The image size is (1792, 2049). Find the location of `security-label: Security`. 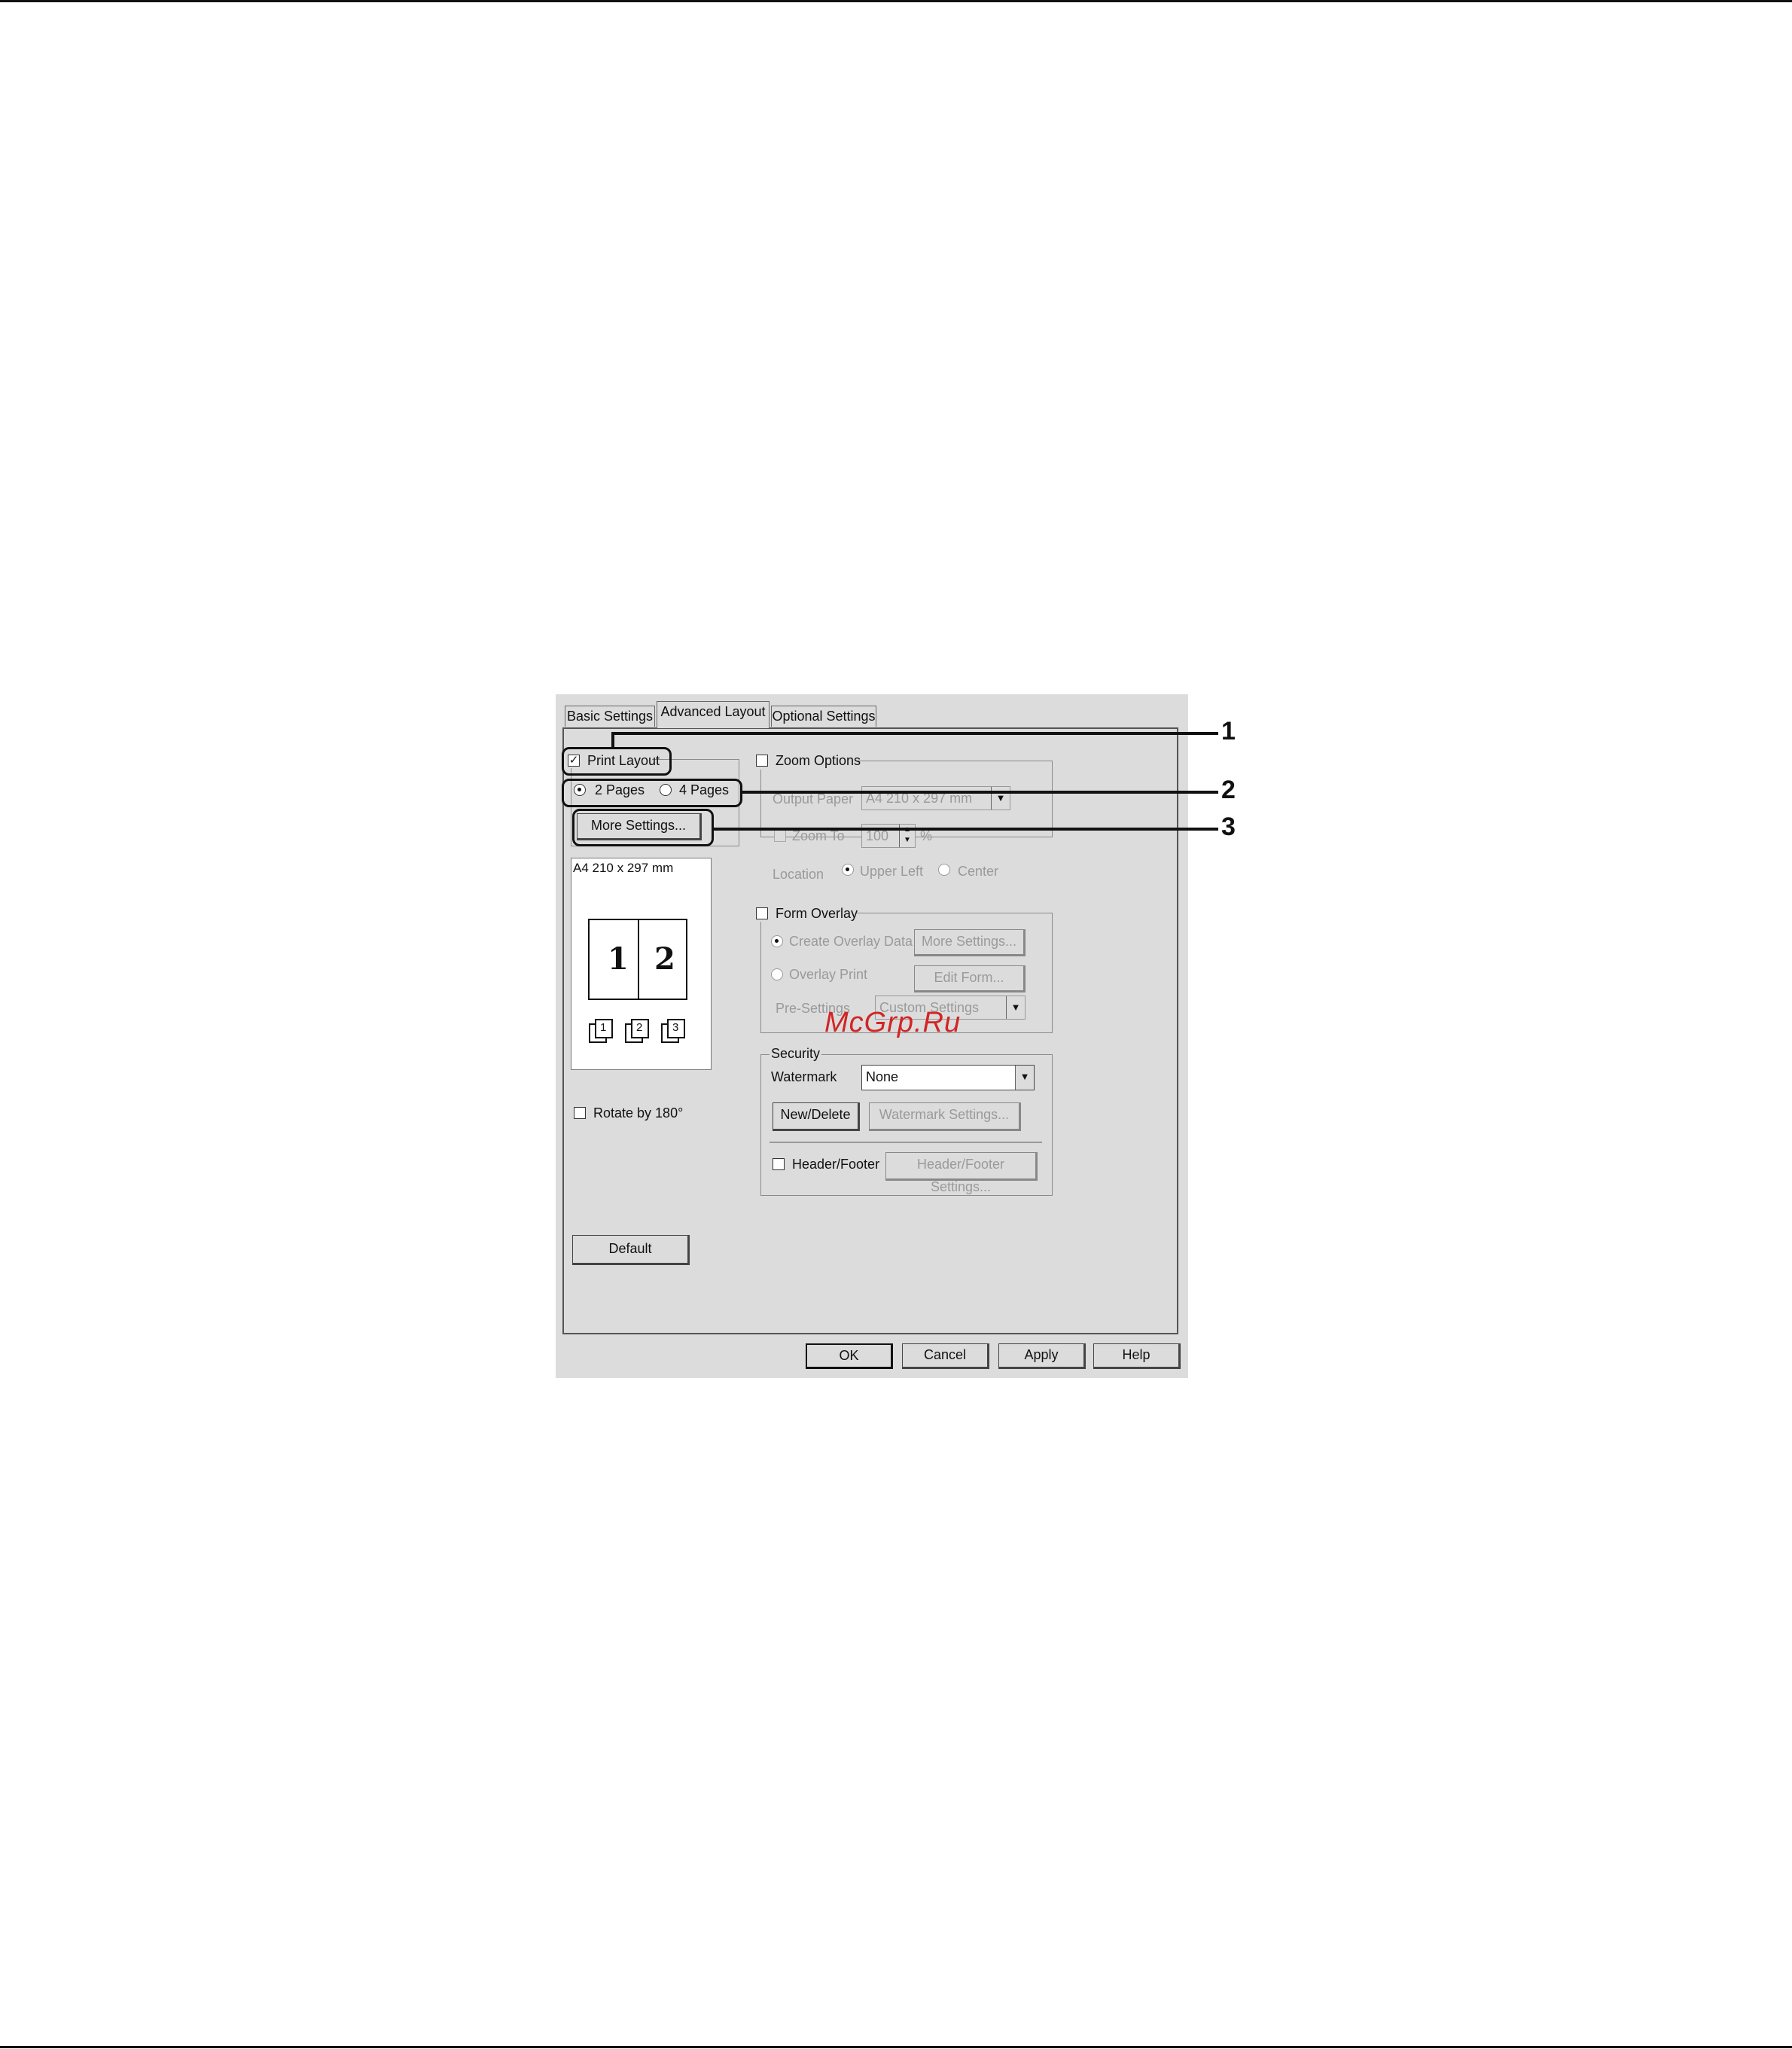

security-label: Security is located at coordinates (796, 1053).